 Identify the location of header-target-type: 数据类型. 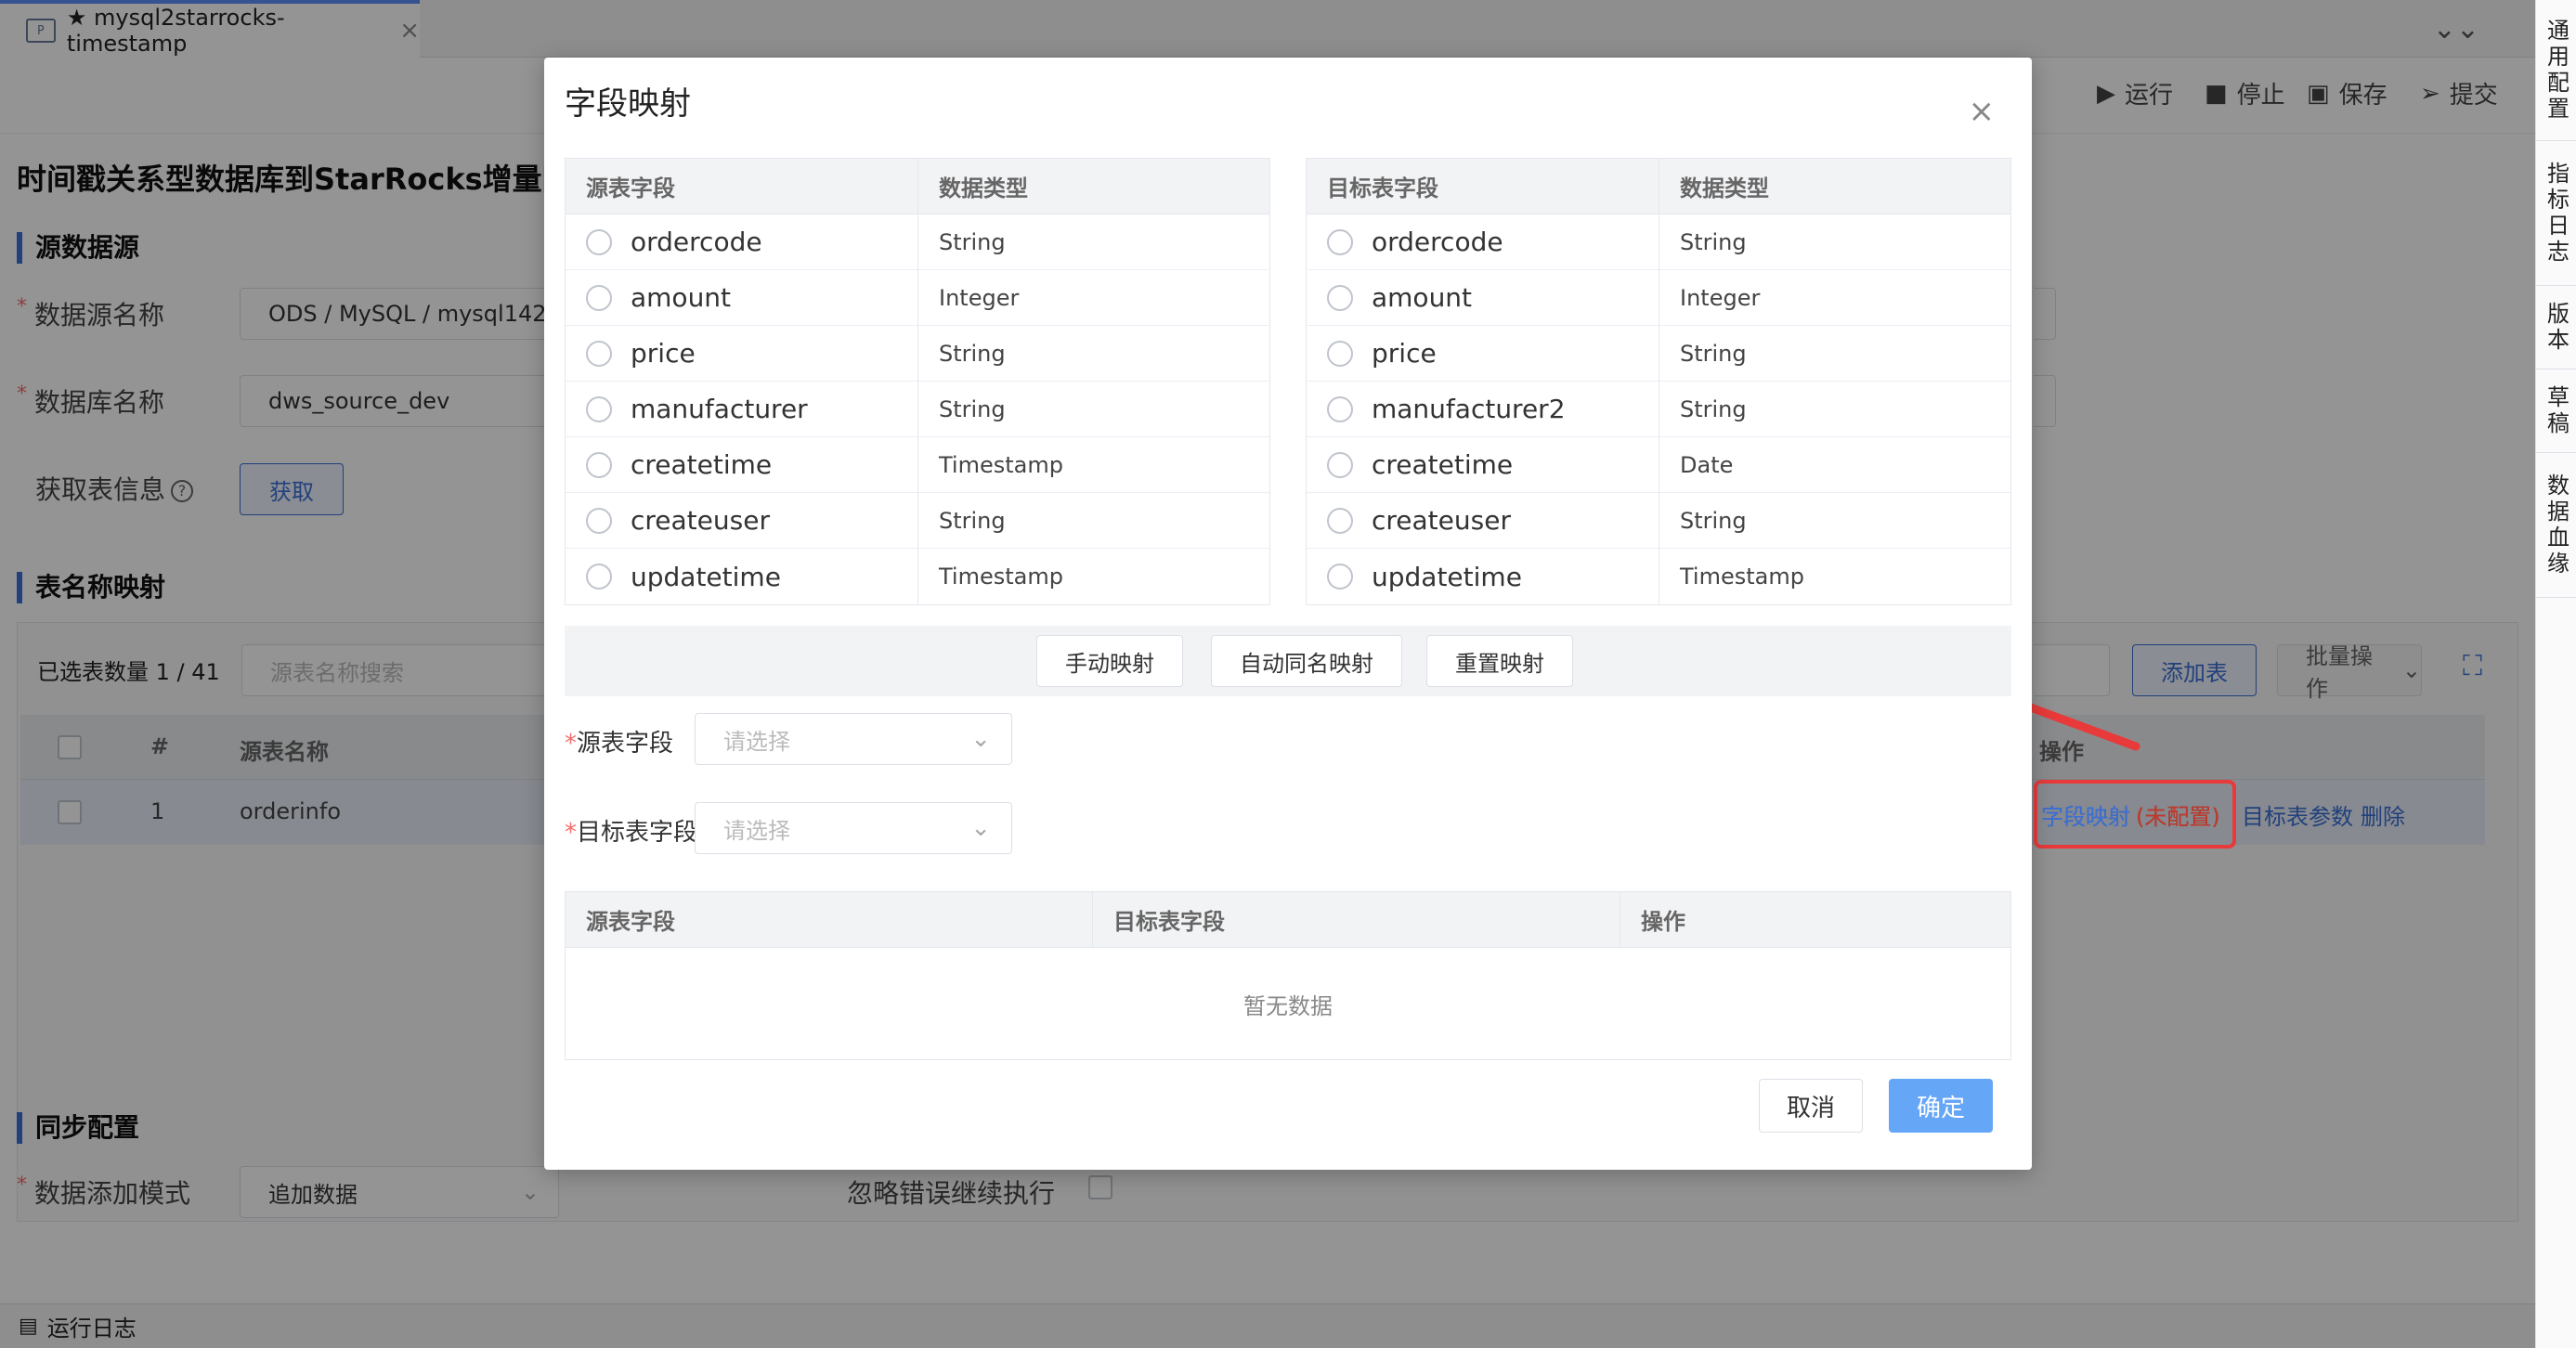
(1724, 188).